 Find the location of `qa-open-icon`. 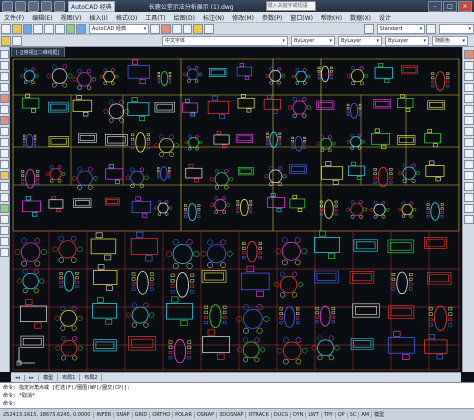

qa-open-icon is located at coordinates (33, 6).